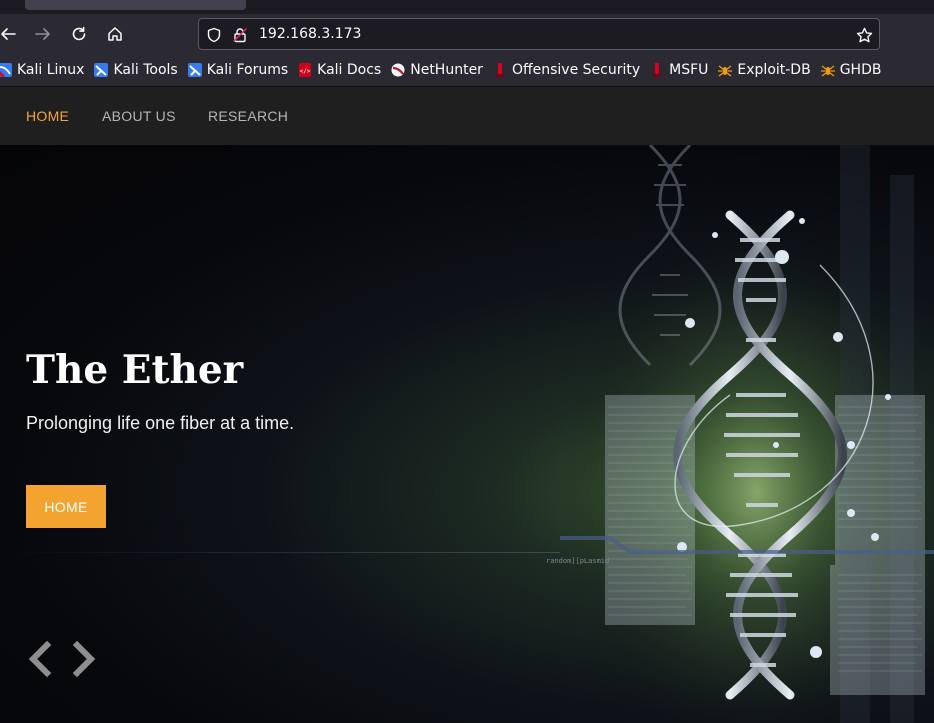 This screenshot has width=934, height=723. I want to click on bookmark-ghdb: GHDB, so click(851, 70).